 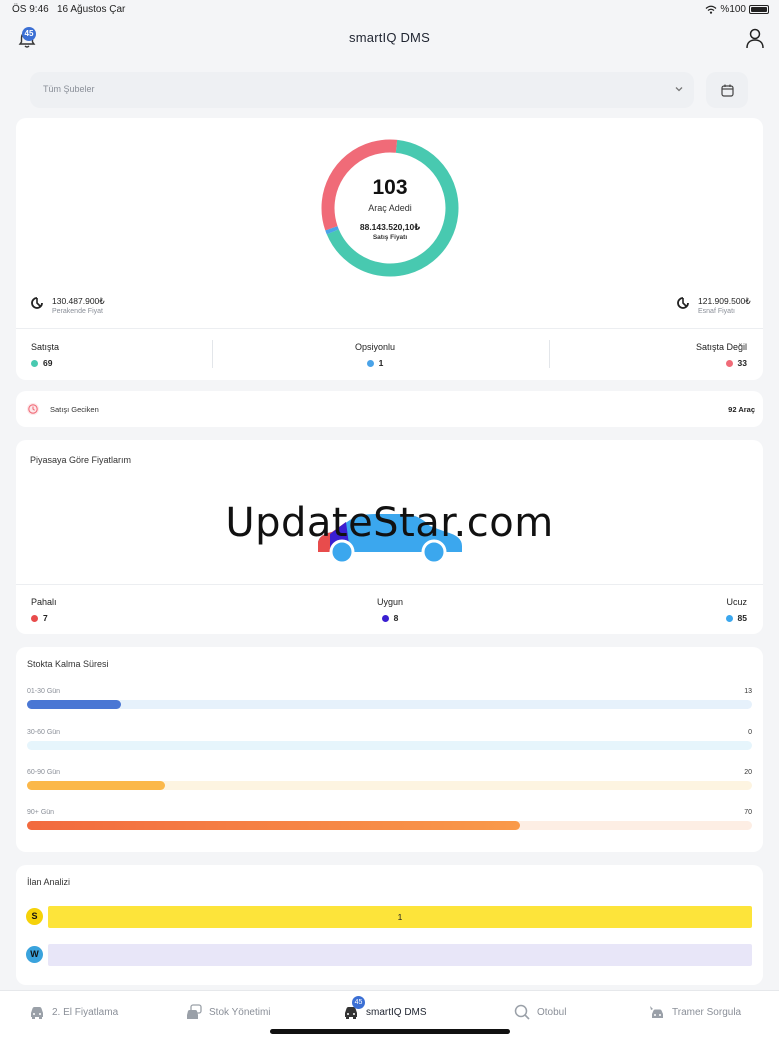 I want to click on stat-value: 33, so click(x=742, y=363).